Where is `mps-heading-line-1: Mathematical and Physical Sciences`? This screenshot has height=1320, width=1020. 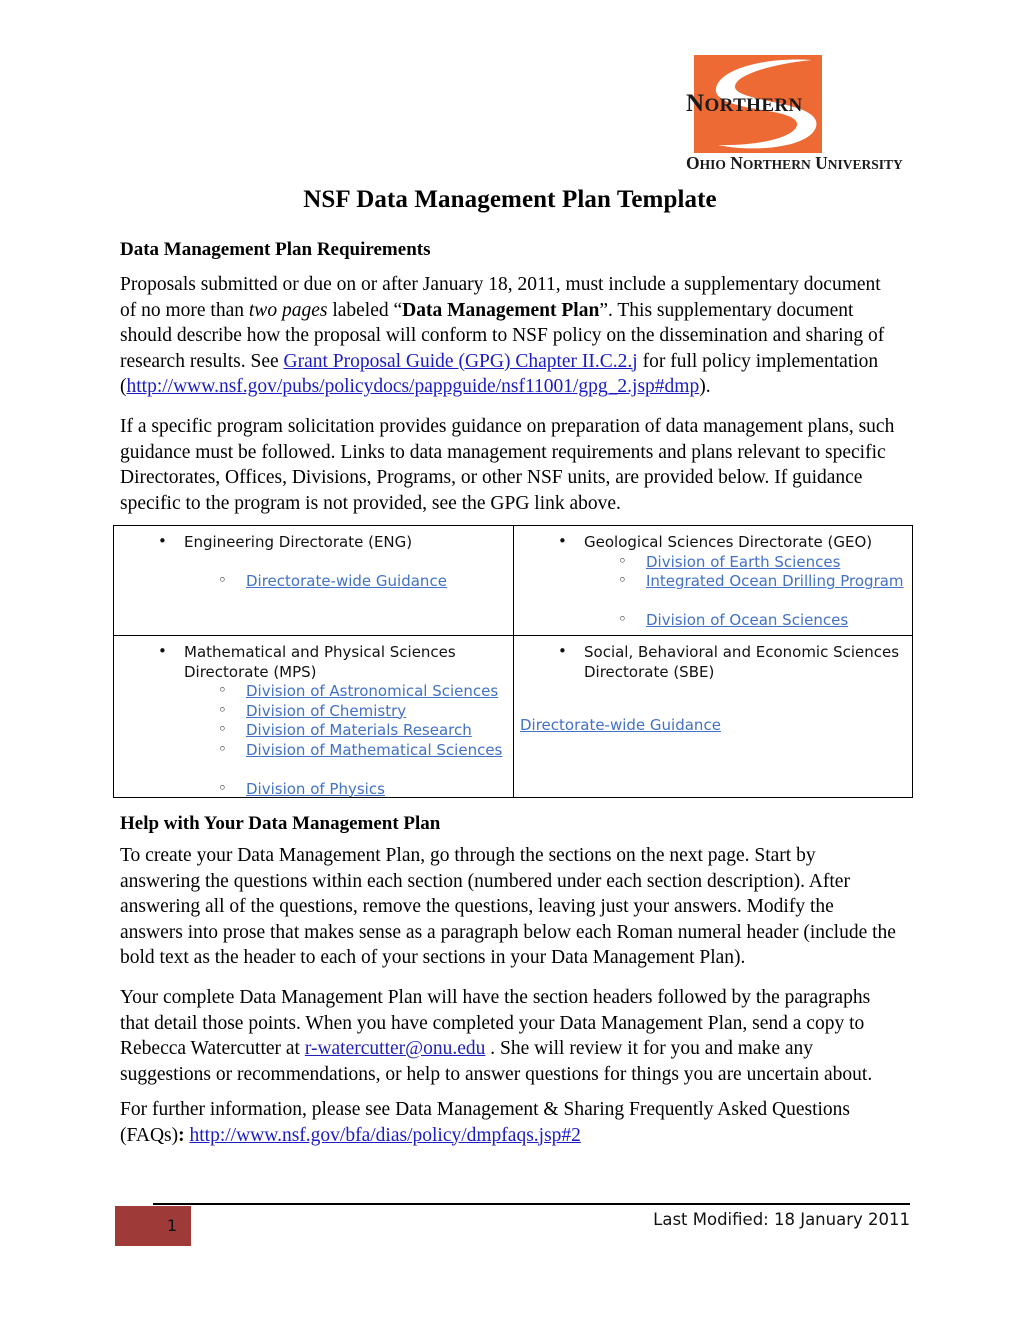 mps-heading-line-1: Mathematical and Physical Sciences is located at coordinates (320, 652).